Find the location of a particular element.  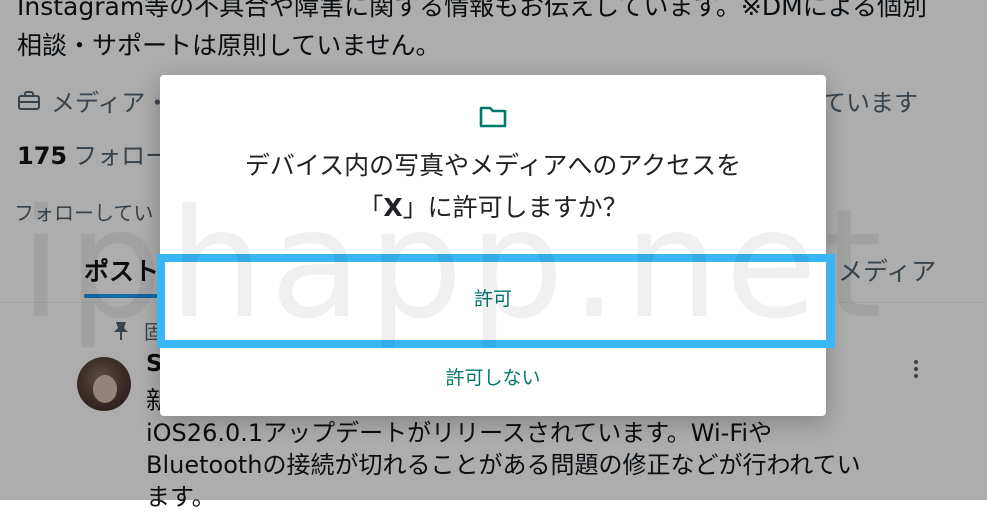

dialog-title-line-1: デバイス内の写真やメディアへのアクセスを is located at coordinates (493, 165).